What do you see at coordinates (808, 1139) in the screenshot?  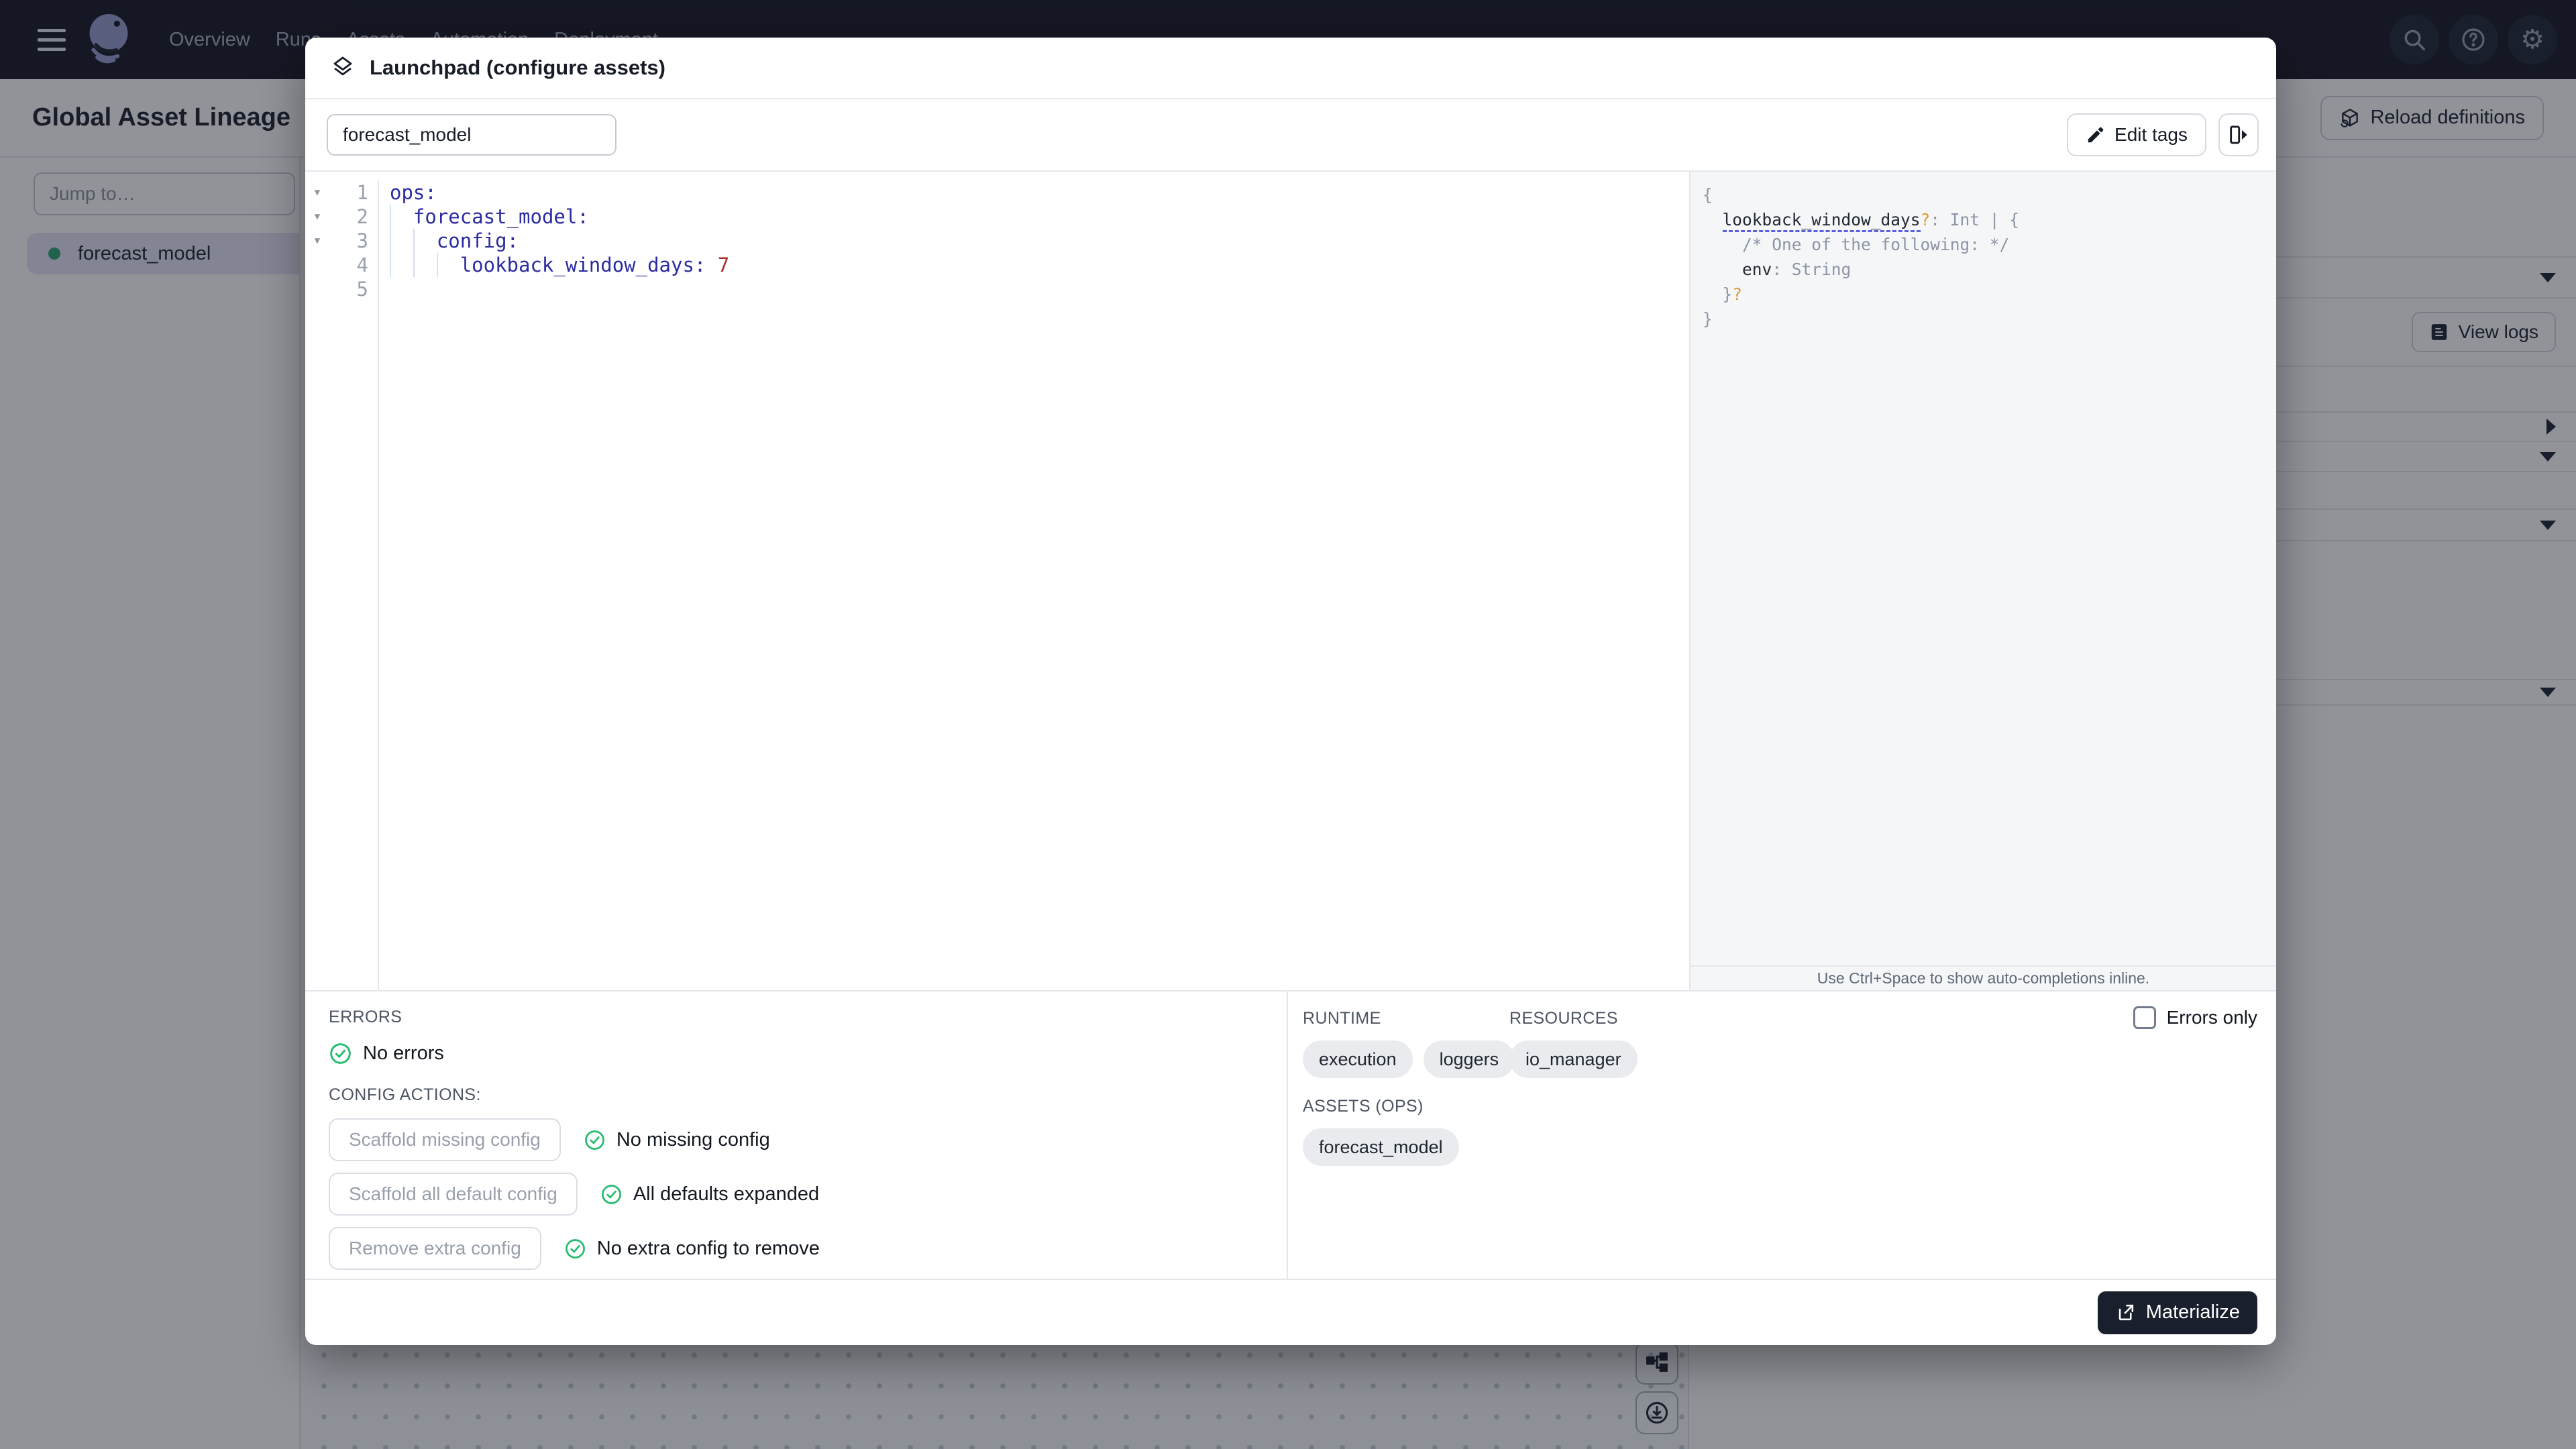 I see `config-action-row: Scaffold missing config No missing config` at bounding box center [808, 1139].